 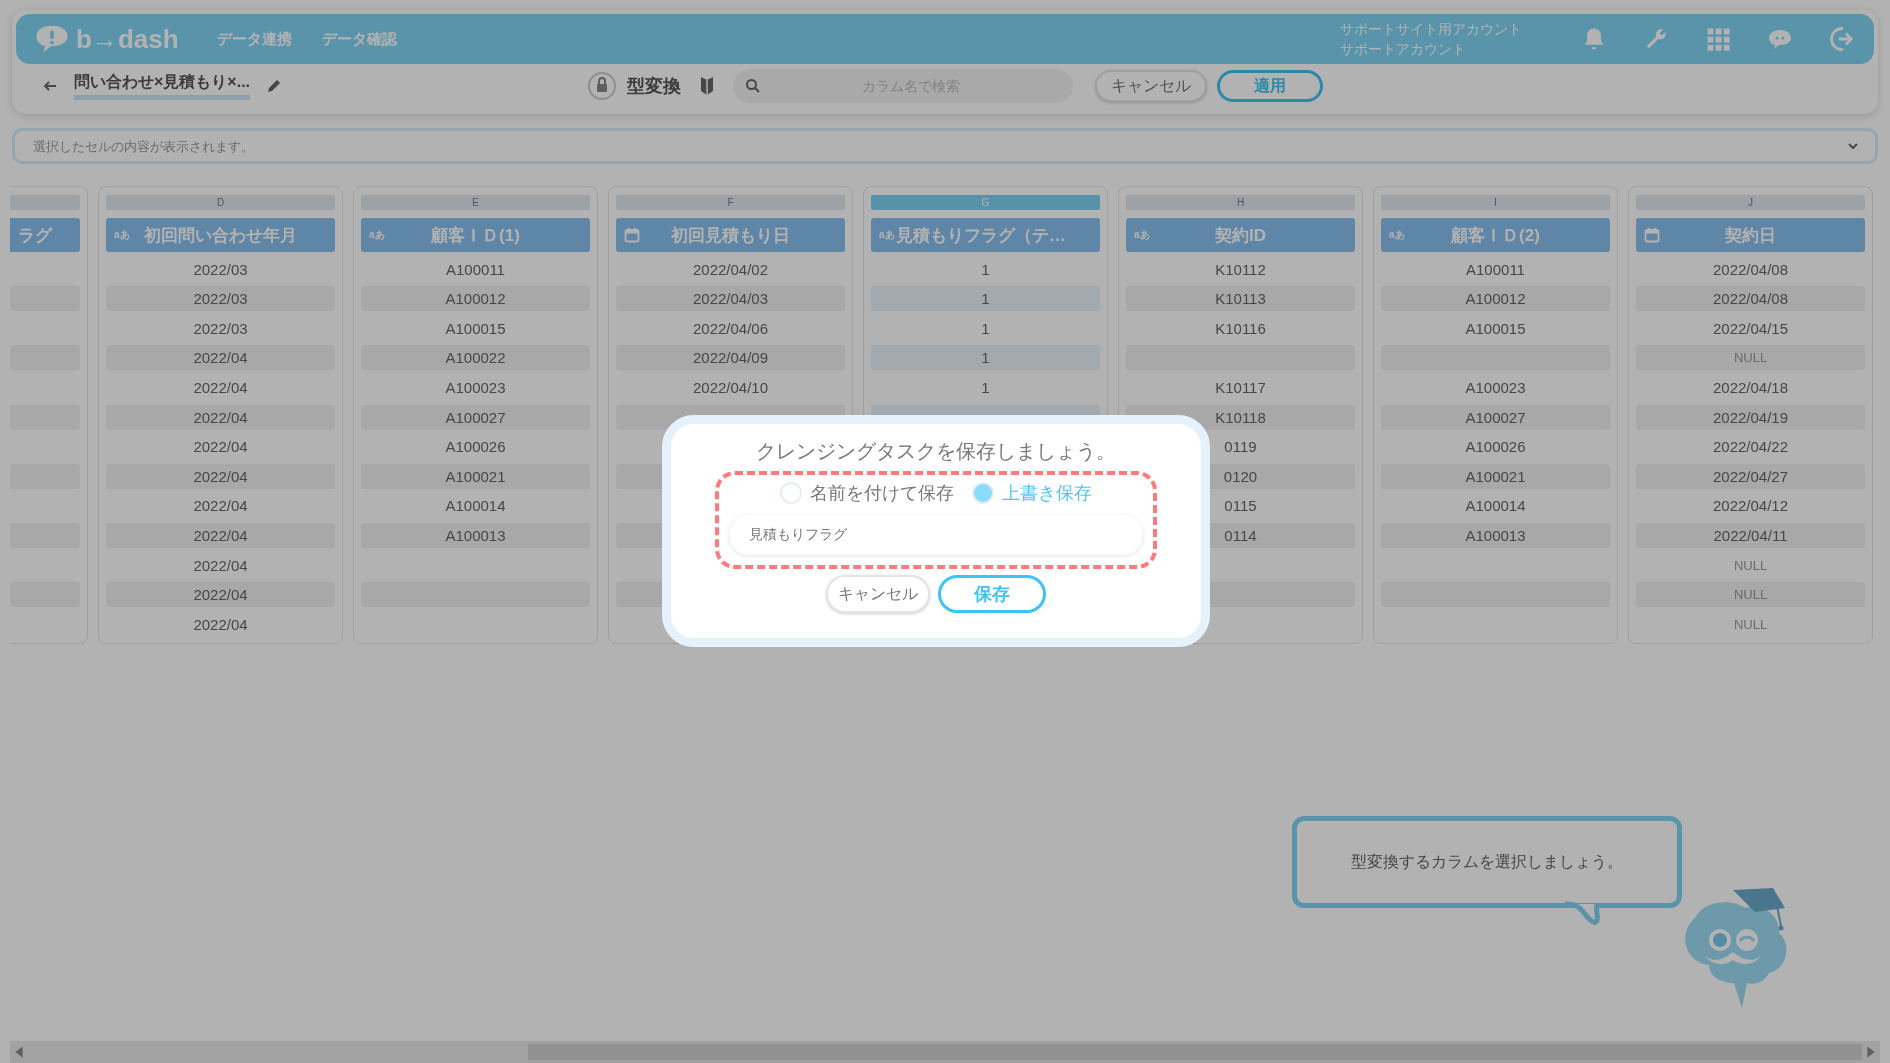 I want to click on table-cell: K10113, so click(x=1240, y=299).